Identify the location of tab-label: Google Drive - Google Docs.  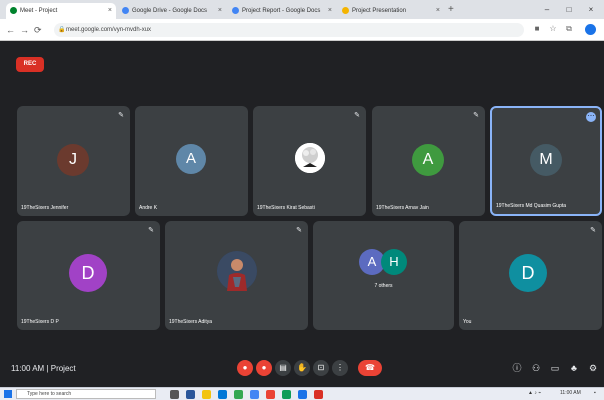
(170, 11).